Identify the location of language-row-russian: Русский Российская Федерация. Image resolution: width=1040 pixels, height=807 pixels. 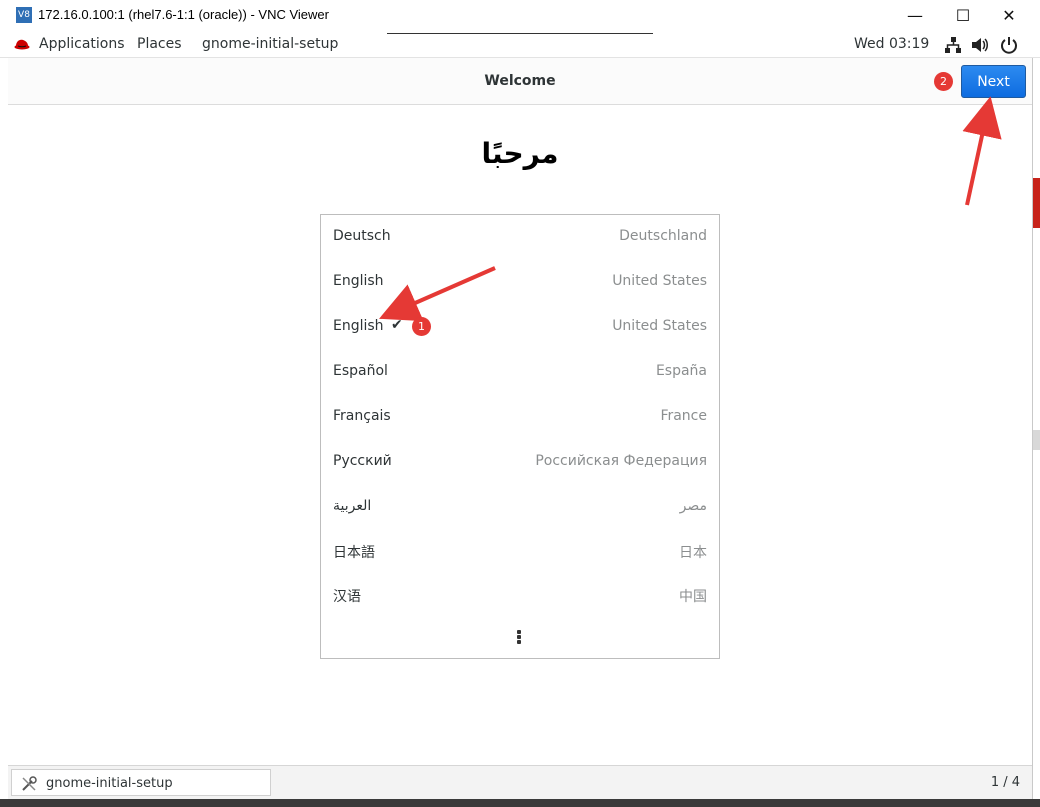
(520, 462).